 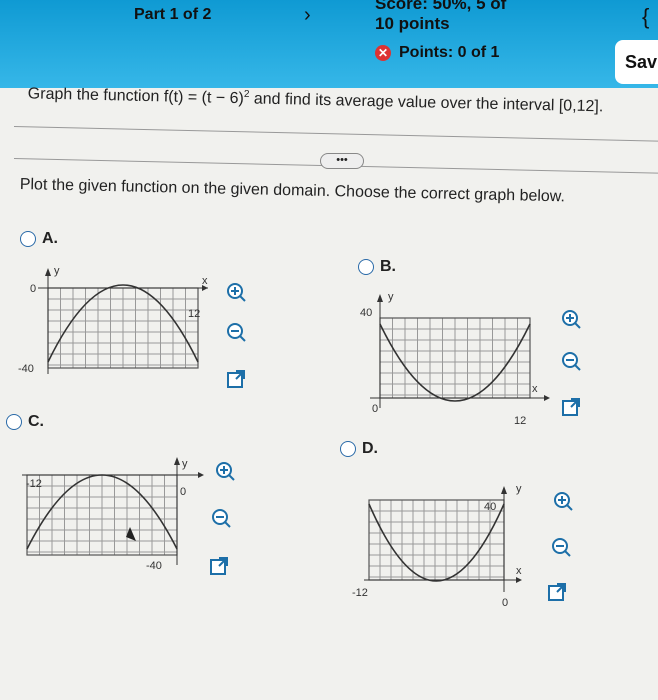 I want to click on points-status: ✕ Points: 0 of 1, so click(x=437, y=53).